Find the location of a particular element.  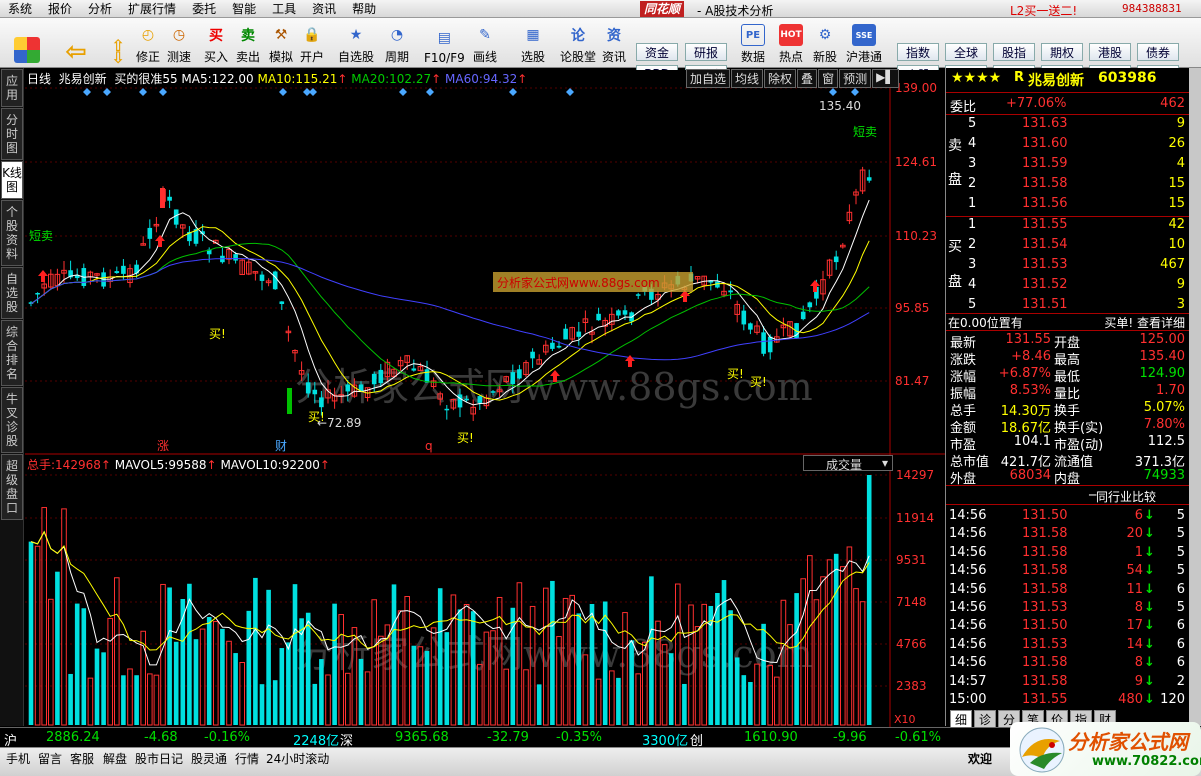

nav-apps: 应用 is located at coordinates (12, 88).